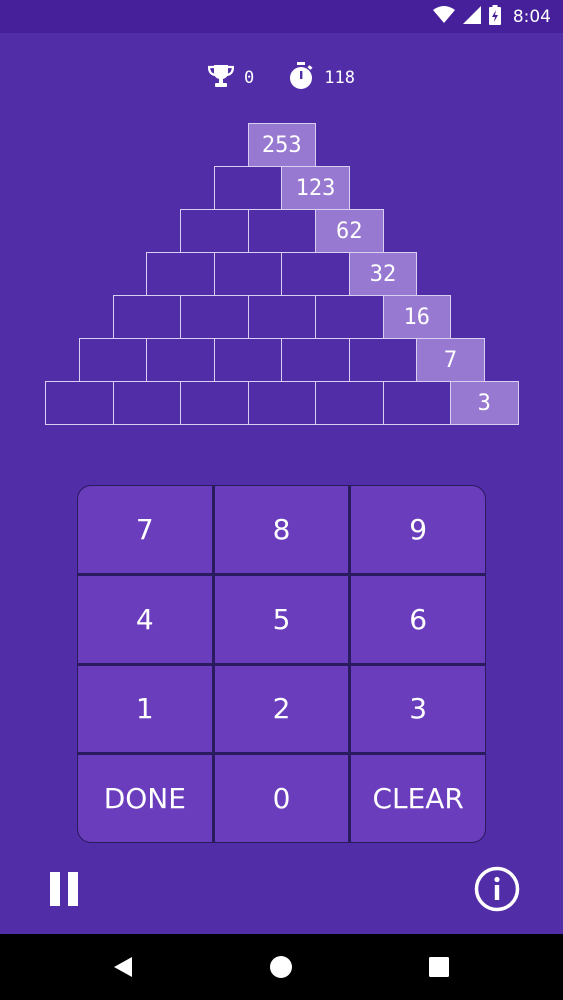 This screenshot has height=1000, width=563. What do you see at coordinates (450, 360) in the screenshot?
I see `pyramid-brick-filled: 7` at bounding box center [450, 360].